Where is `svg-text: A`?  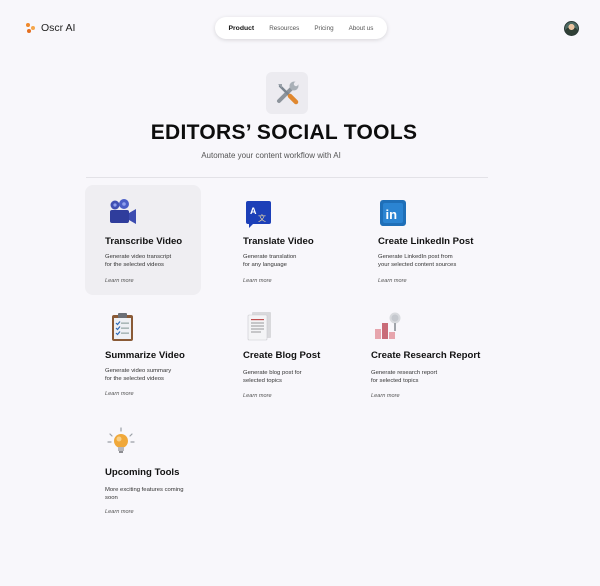 svg-text: A is located at coordinates (253, 211).